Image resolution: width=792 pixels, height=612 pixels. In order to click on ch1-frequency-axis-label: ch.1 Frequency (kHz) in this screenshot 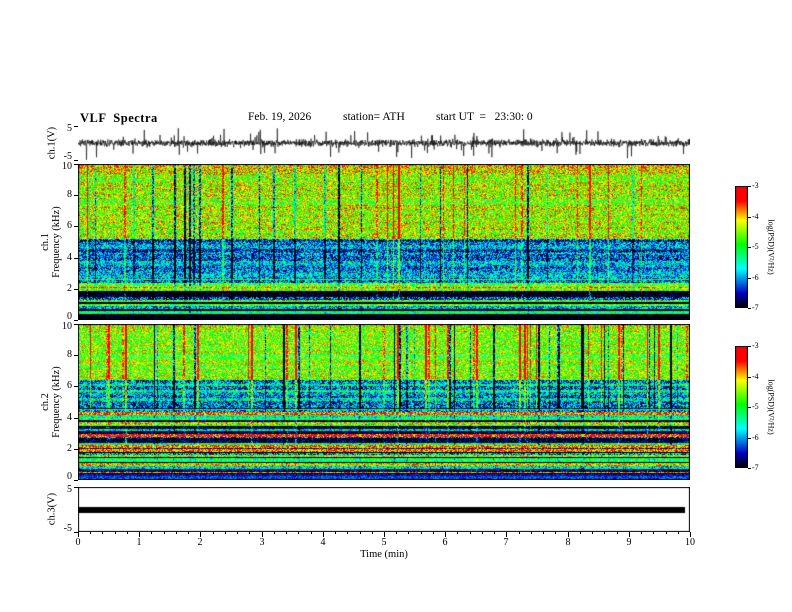, I will do `click(51, 241)`.